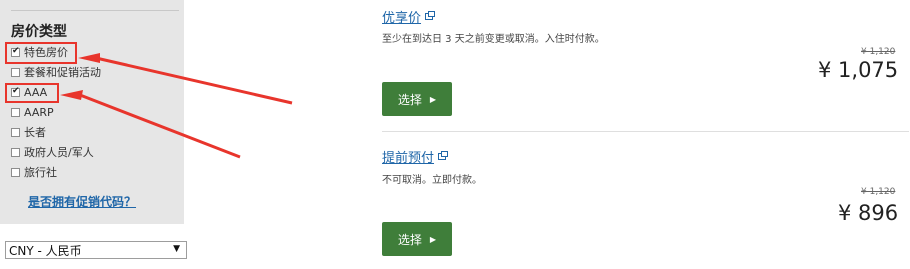  I want to click on rate-description: 不可取消。立即付款。, so click(432, 180).